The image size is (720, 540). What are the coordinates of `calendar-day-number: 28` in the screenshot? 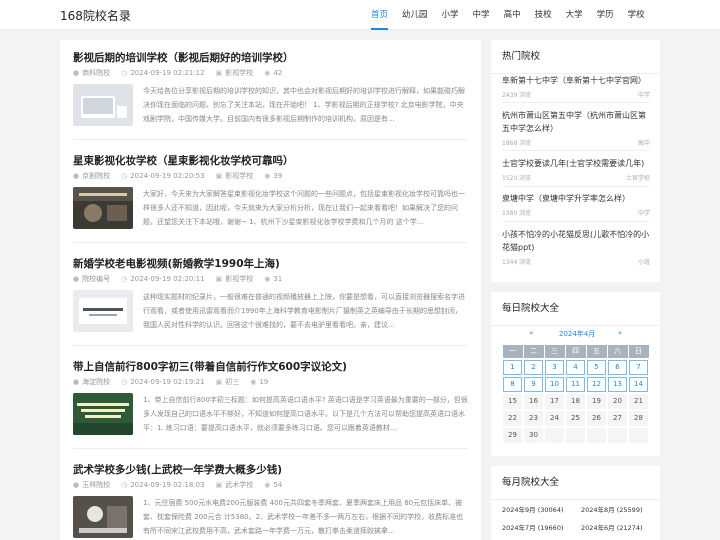 It's located at (638, 418).